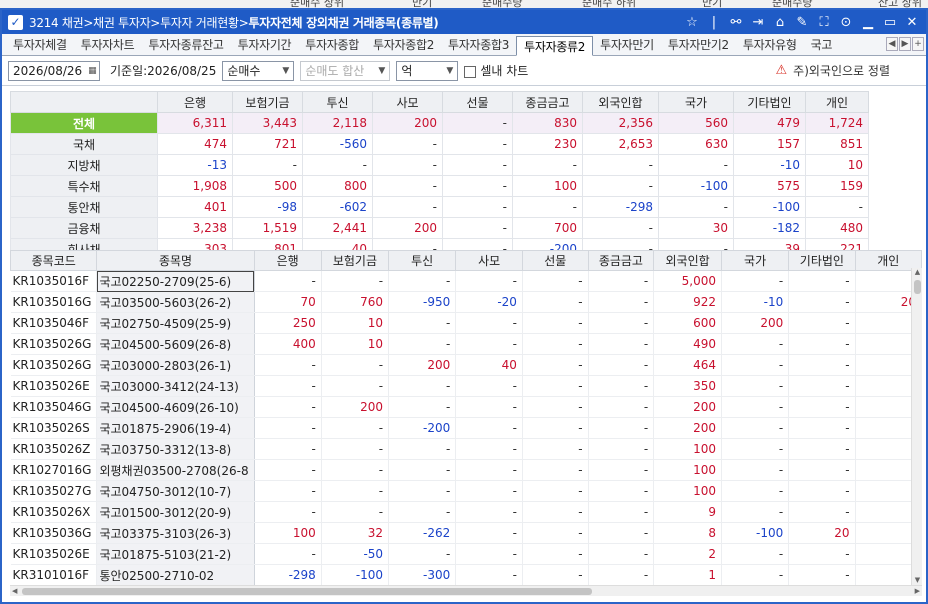 The width and height of the screenshot is (928, 604). What do you see at coordinates (620, 207) in the screenshot?
I see `summary-cell: -298` at bounding box center [620, 207].